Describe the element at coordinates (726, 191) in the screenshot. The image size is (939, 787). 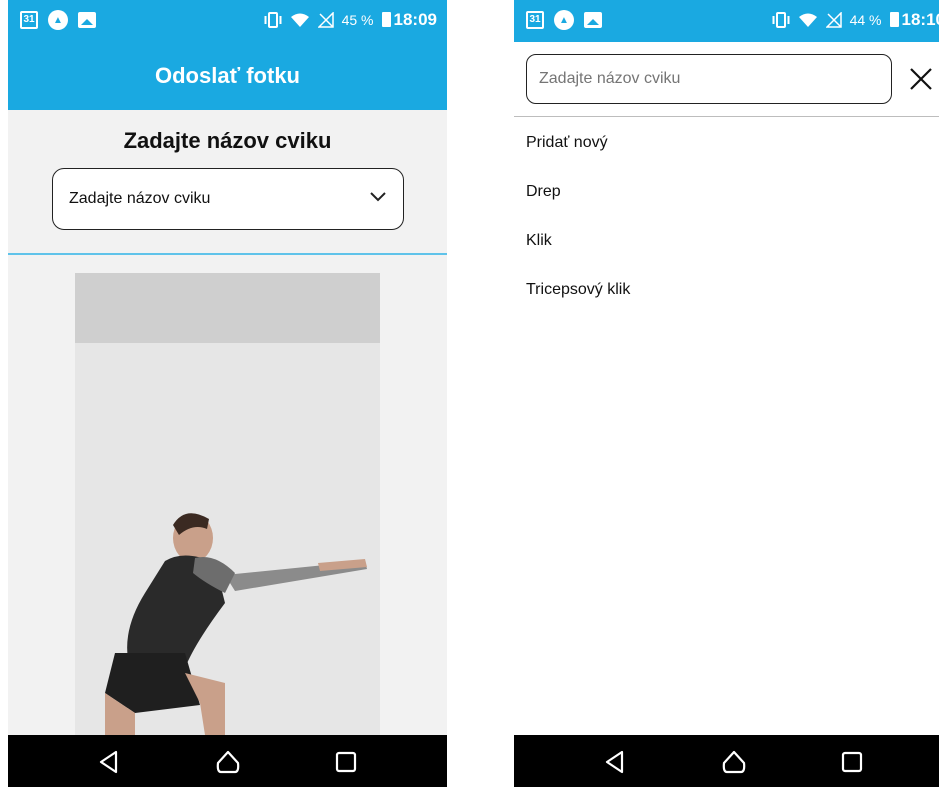
I see `list-item: Drep` at that location.